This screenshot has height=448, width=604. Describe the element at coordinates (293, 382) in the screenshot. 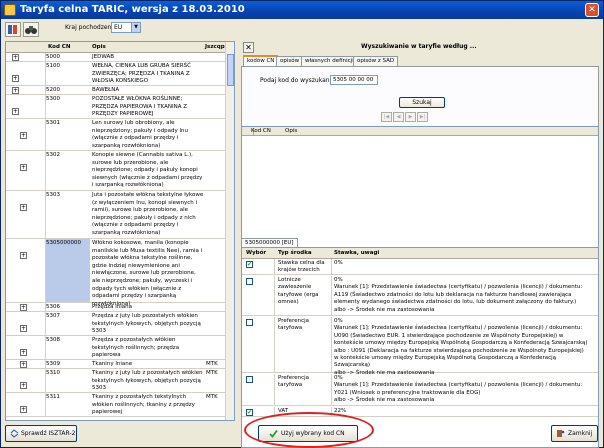

I see `measure-type: Preferencja taryfowa` at that location.